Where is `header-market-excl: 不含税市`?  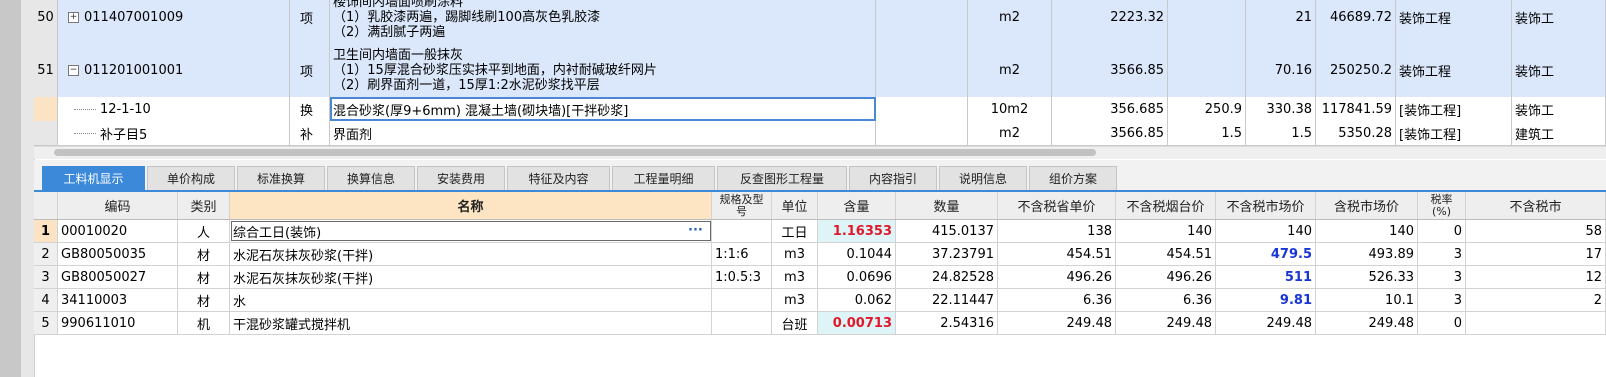 header-market-excl: 不含税市 is located at coordinates (1536, 205).